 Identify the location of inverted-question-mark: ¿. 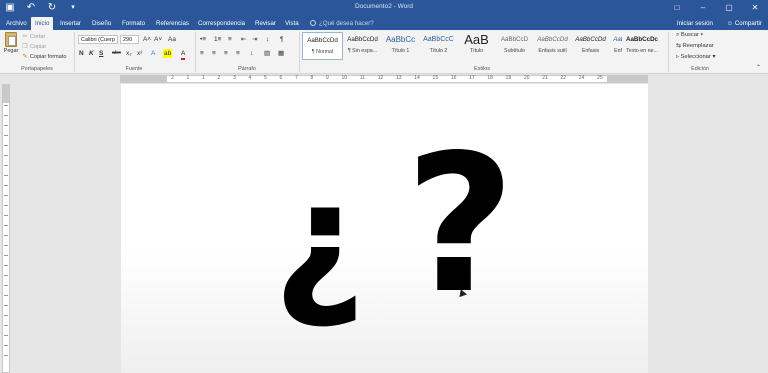
(319, 240).